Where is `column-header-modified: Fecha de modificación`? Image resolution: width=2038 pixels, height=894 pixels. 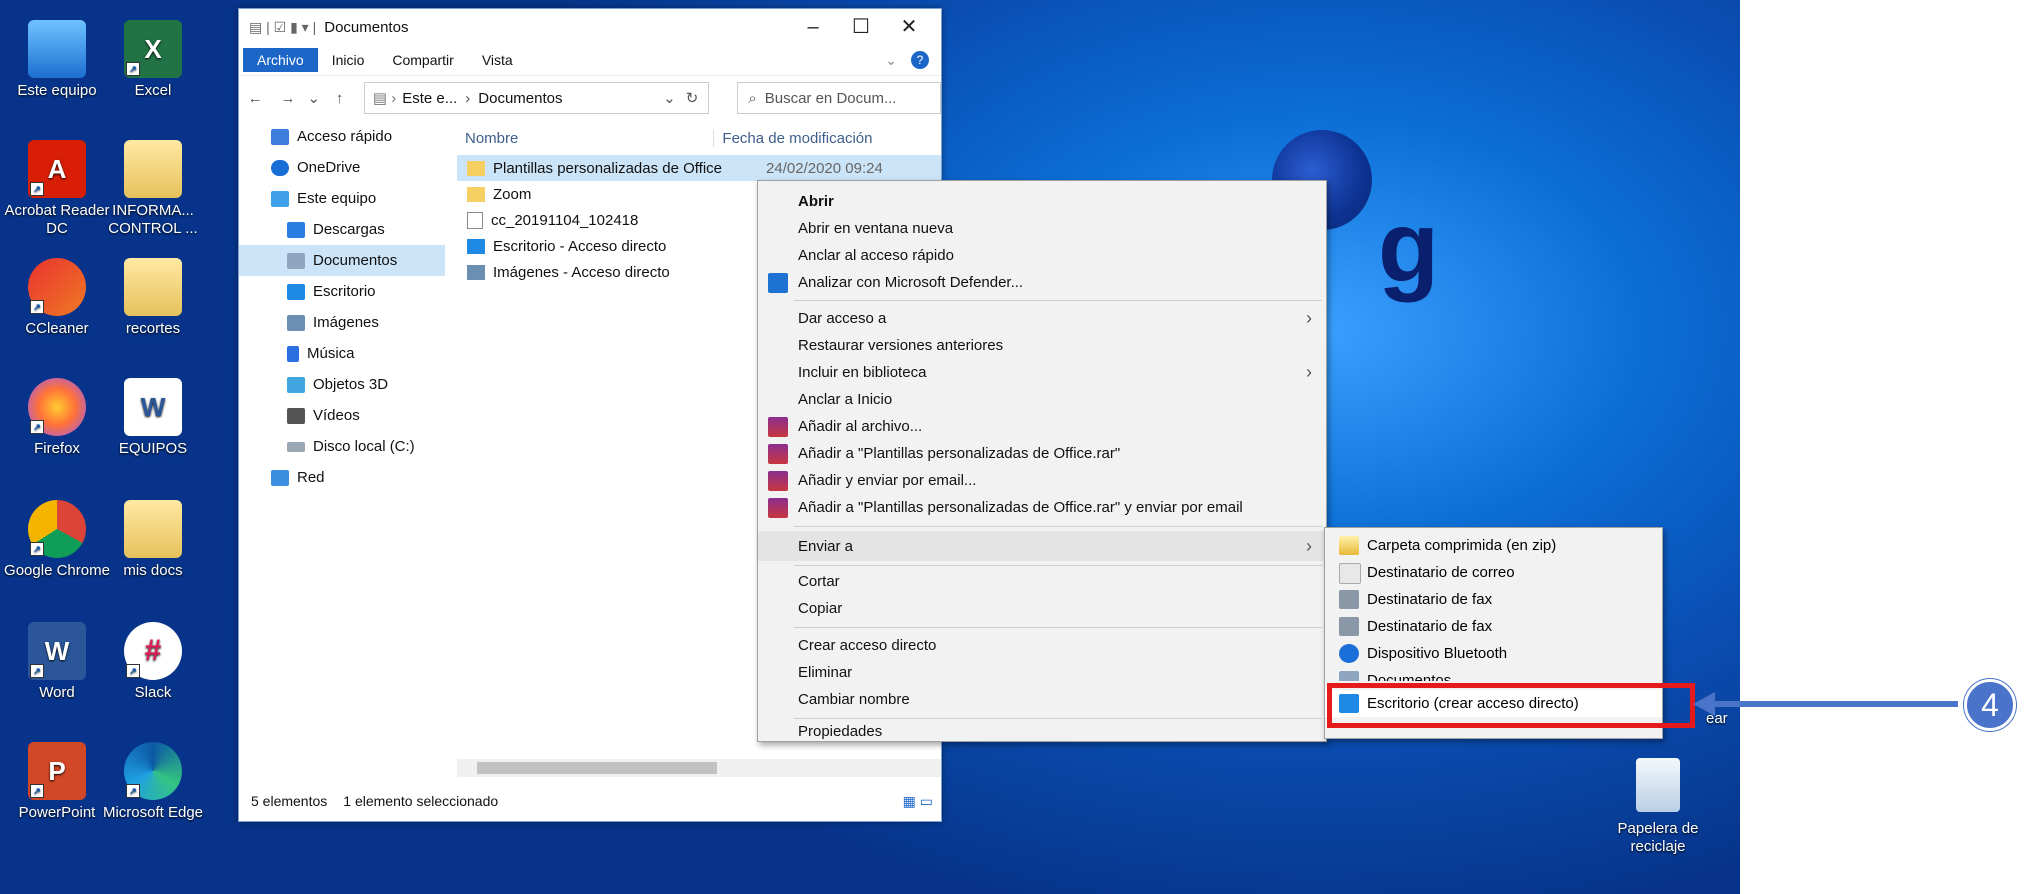 column-header-modified: Fecha de modificación is located at coordinates (827, 138).